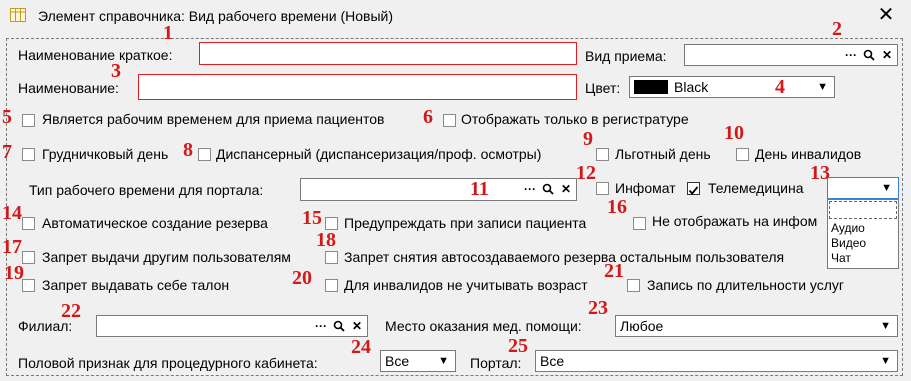 The image size is (911, 381). Describe the element at coordinates (12, 213) in the screenshot. I see `annotation-14: 14` at that location.